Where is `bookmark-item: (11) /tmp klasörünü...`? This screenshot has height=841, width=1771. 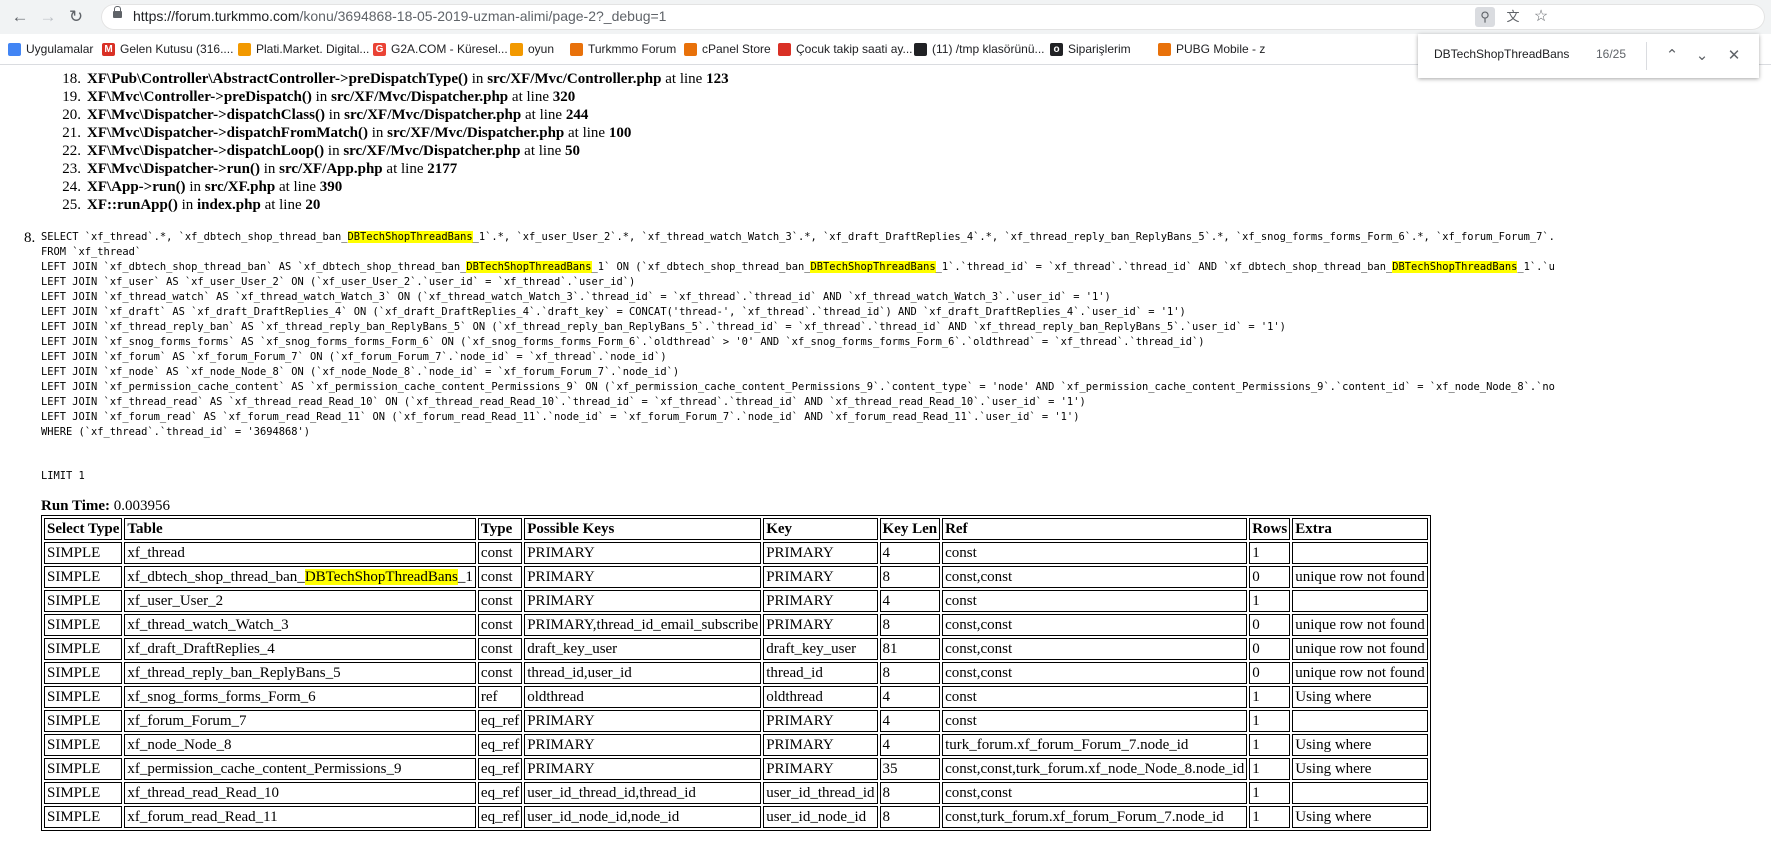
bookmark-item: (11) /tmp klasörünü... is located at coordinates (979, 49).